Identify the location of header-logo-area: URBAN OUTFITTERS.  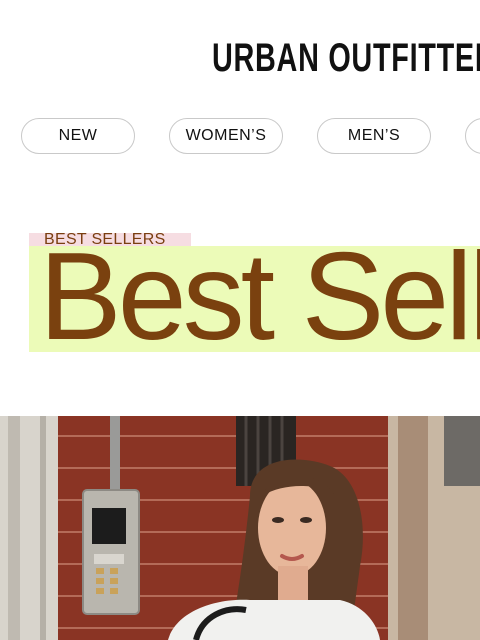
(240, 58).